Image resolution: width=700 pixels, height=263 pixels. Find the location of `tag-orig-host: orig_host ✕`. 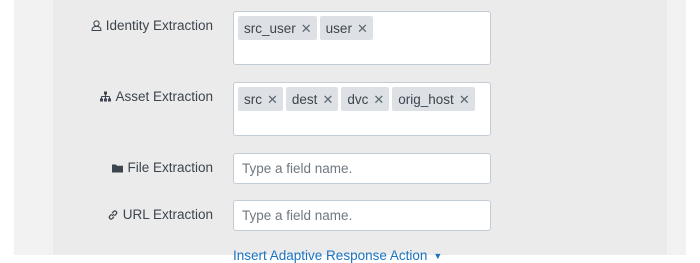

tag-orig-host: orig_host ✕ is located at coordinates (433, 99).